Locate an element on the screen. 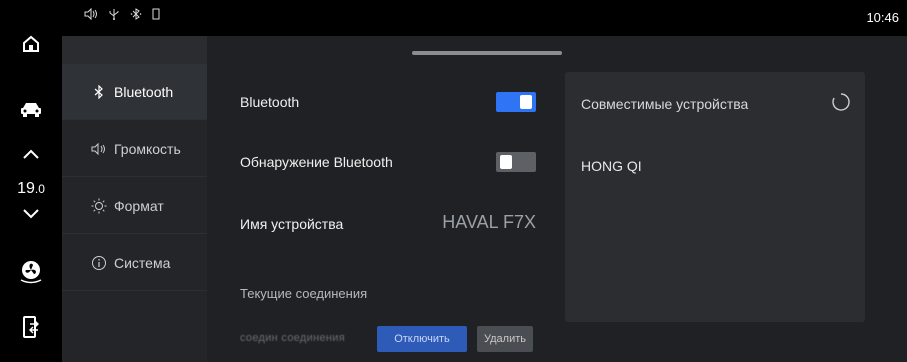 The width and height of the screenshot is (907, 362). nav-item-format: Формат is located at coordinates (134, 206).